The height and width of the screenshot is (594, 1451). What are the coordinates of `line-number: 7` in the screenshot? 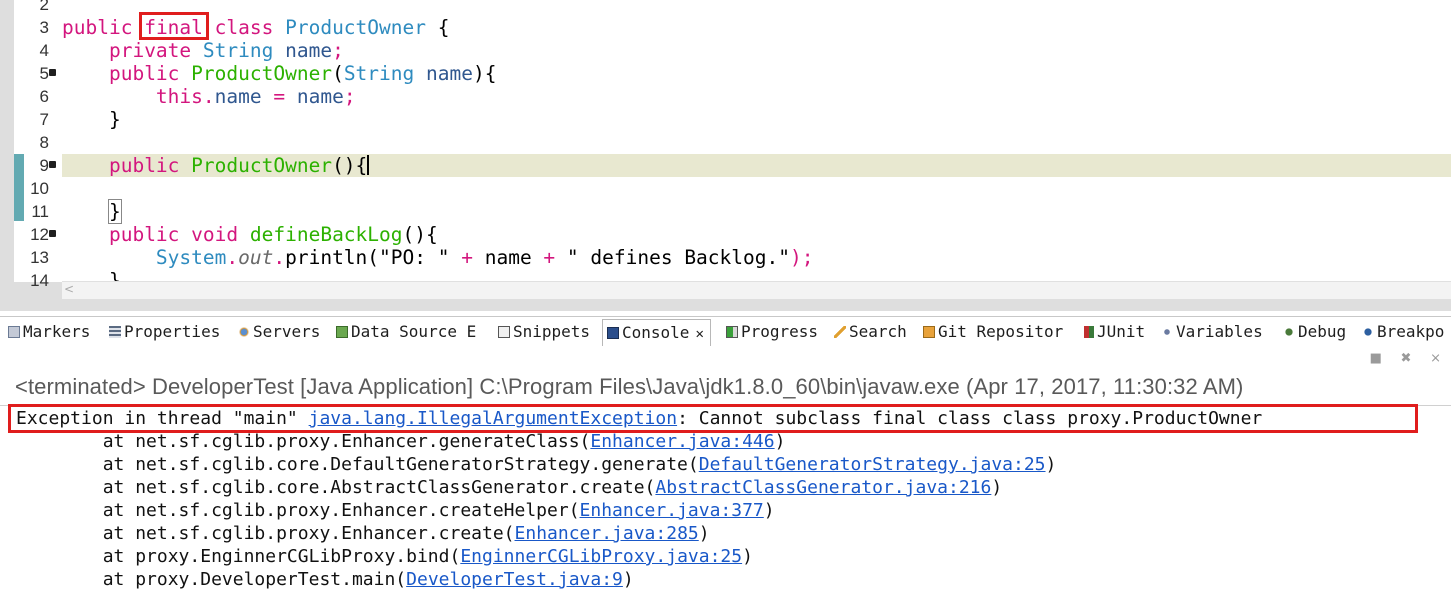 It's located at (44, 119).